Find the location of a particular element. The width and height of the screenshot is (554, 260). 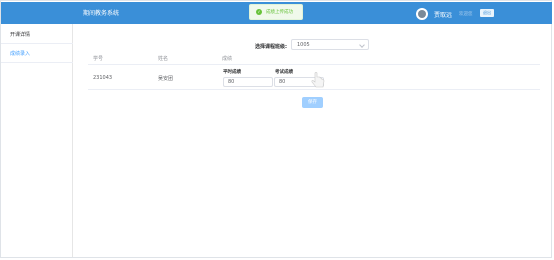

cell-student-id: 231043 is located at coordinates (103, 78).